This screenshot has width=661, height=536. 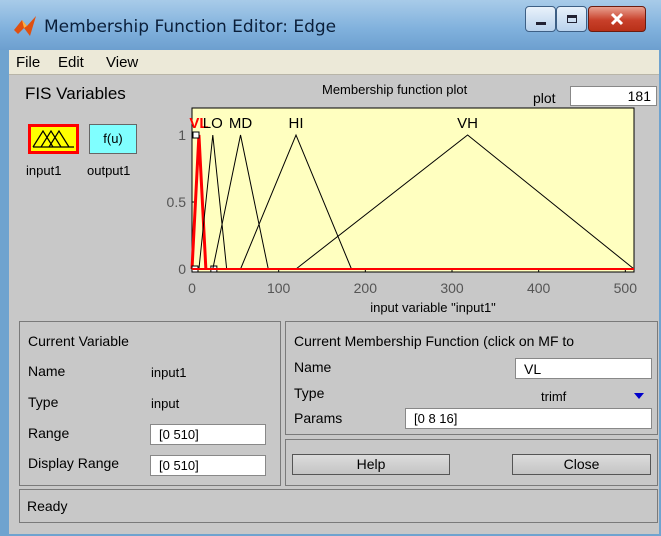 What do you see at coordinates (25, 26) in the screenshot?
I see `matlab-icon` at bounding box center [25, 26].